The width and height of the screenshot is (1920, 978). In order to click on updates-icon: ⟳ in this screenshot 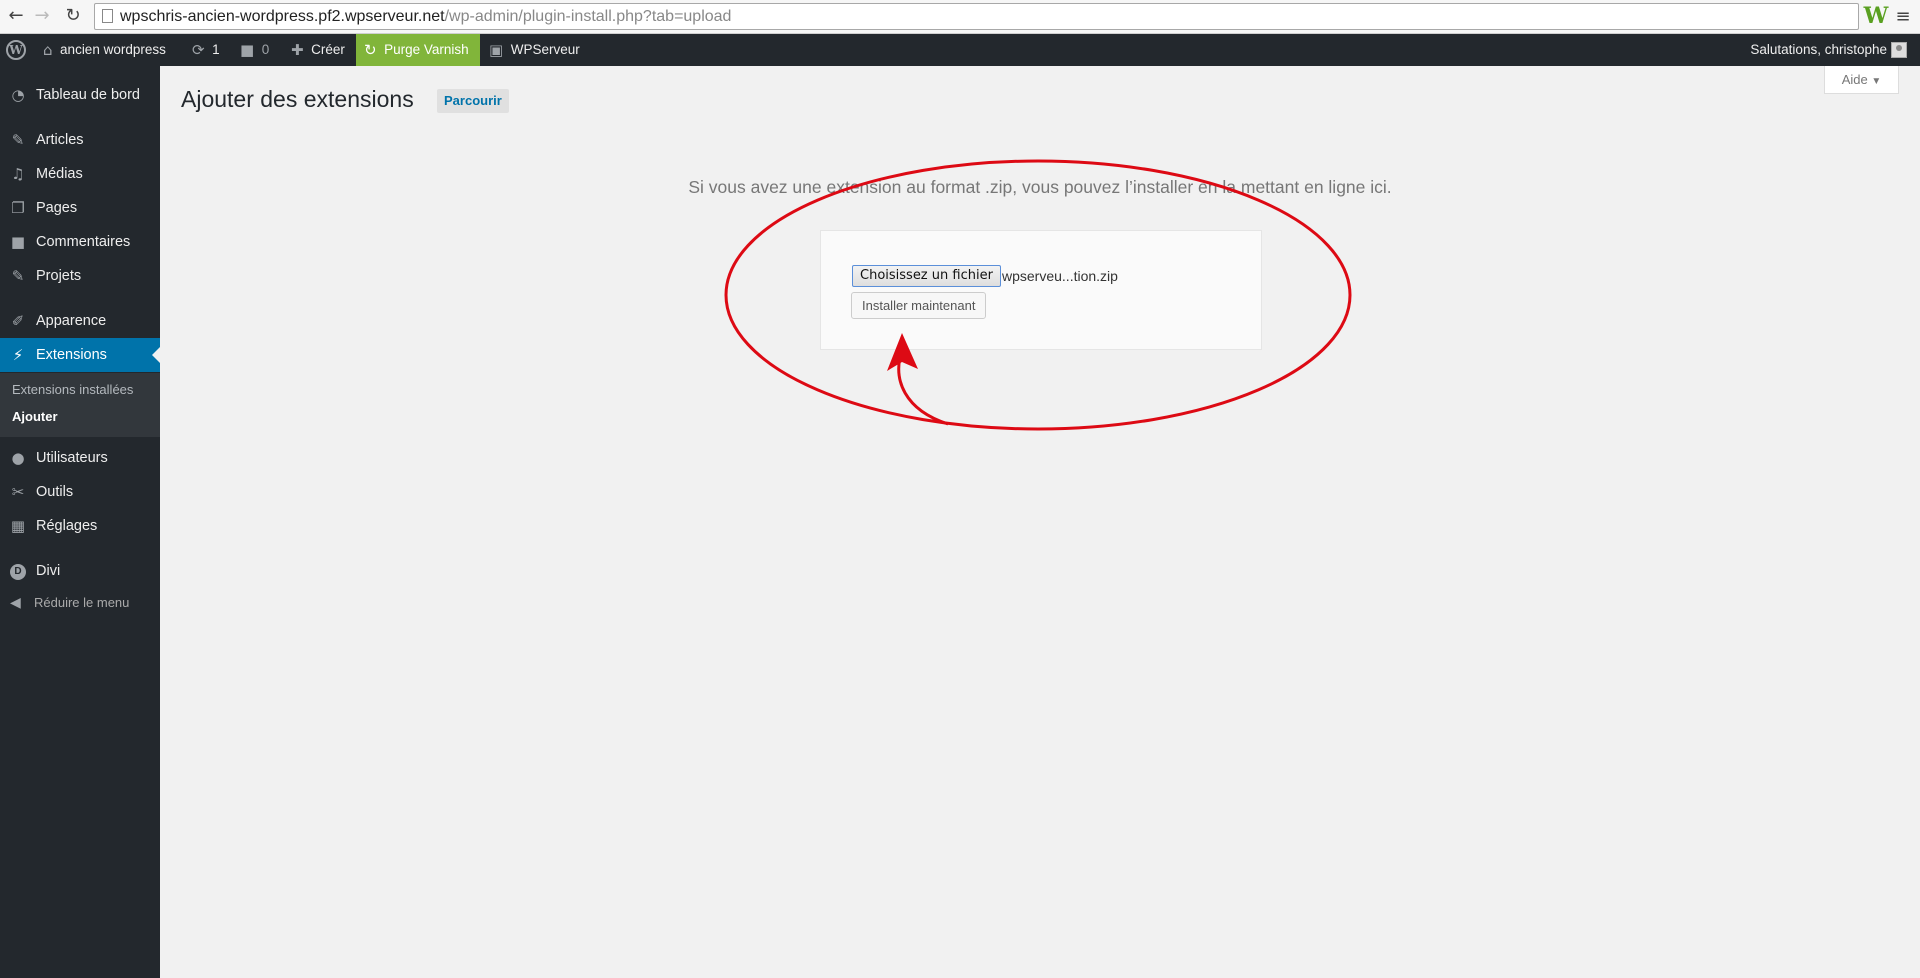, I will do `click(198, 50)`.